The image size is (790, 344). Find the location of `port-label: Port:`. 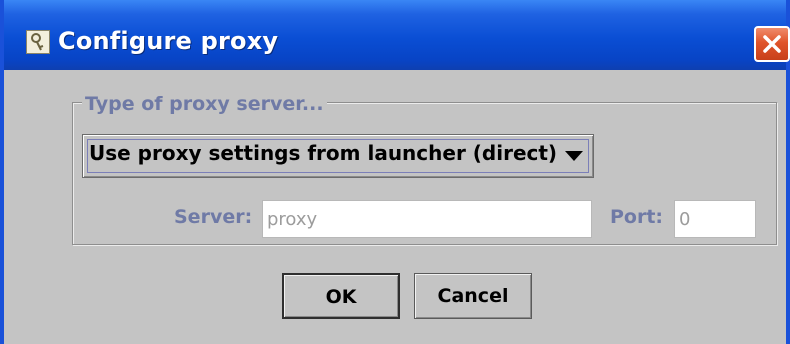

port-label: Port: is located at coordinates (637, 217).